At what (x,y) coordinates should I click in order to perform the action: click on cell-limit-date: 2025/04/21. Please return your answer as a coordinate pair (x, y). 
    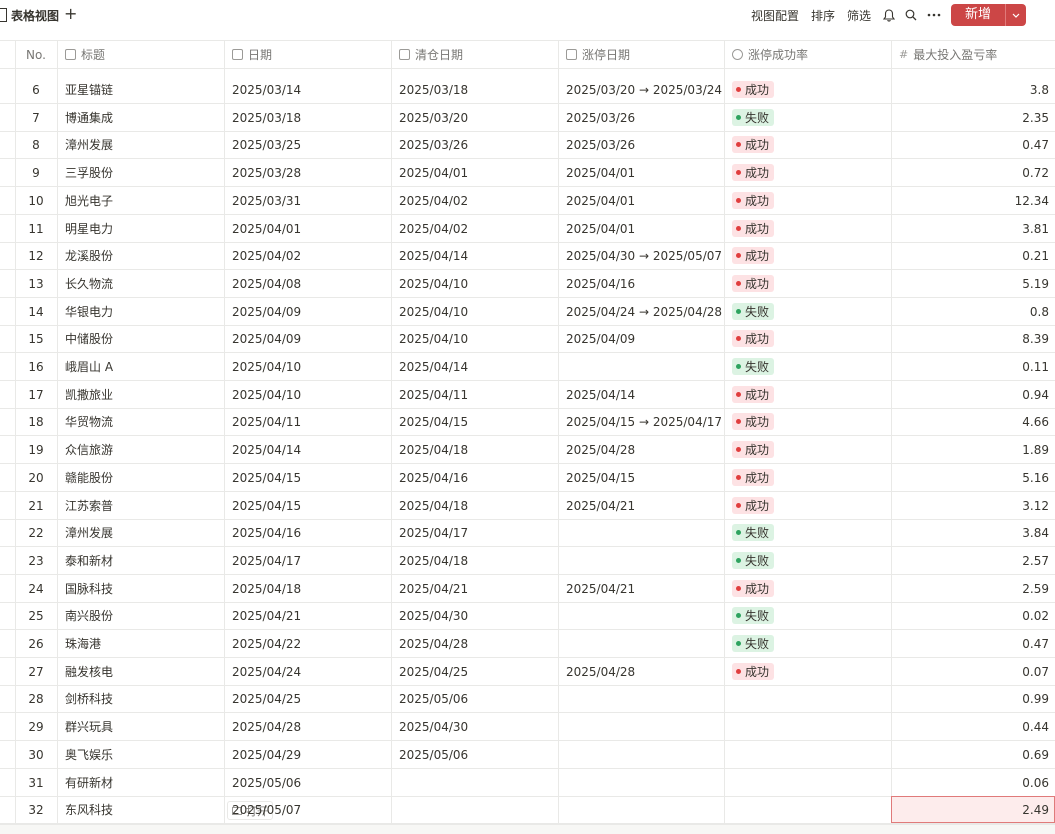
    Looking at the image, I should click on (641, 588).